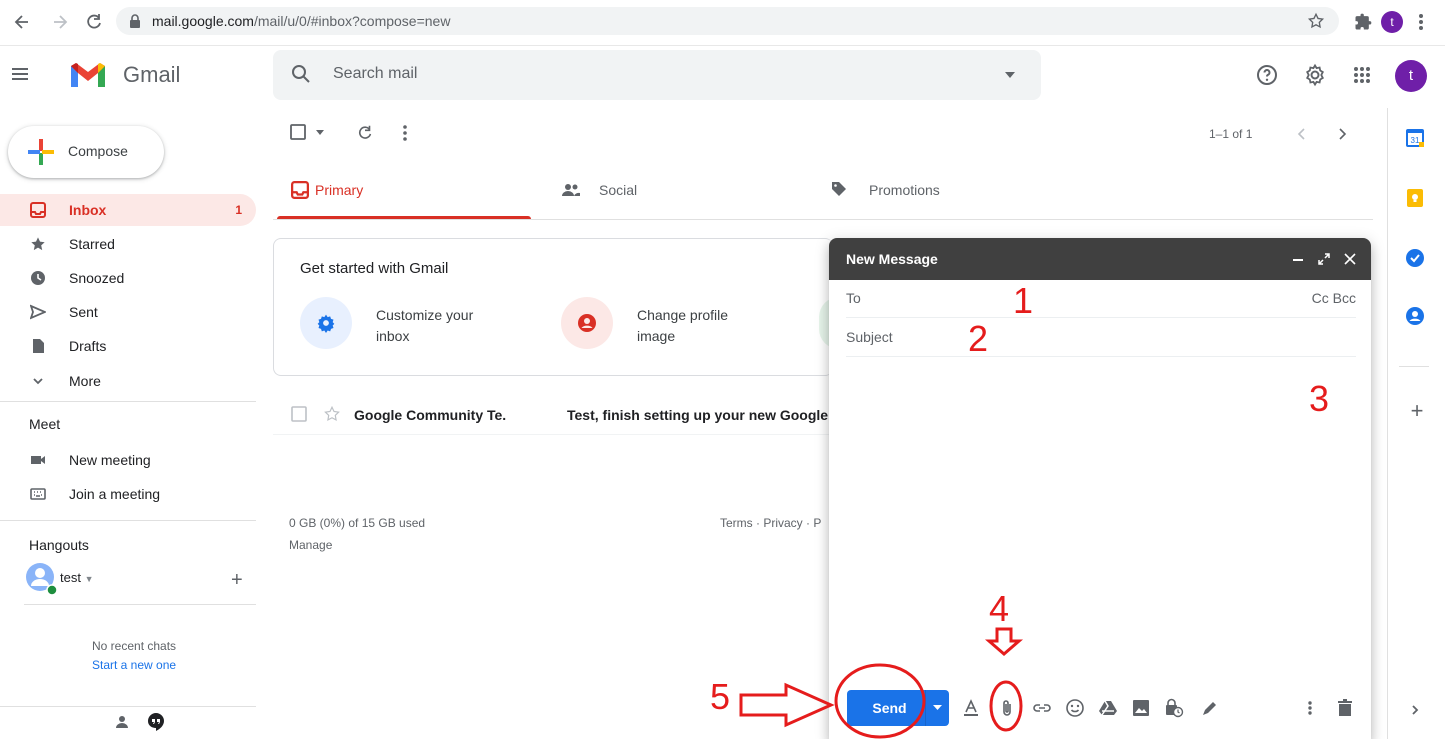 The image size is (1445, 739). What do you see at coordinates (375, 74) in the screenshot?
I see `search-input: Search mail` at bounding box center [375, 74].